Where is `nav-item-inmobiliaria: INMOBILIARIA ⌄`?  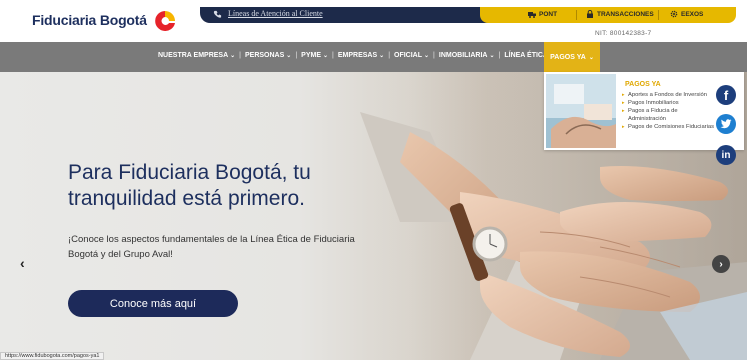
nav-item-inmobiliaria: INMOBILIARIA ⌄ is located at coordinates (467, 55).